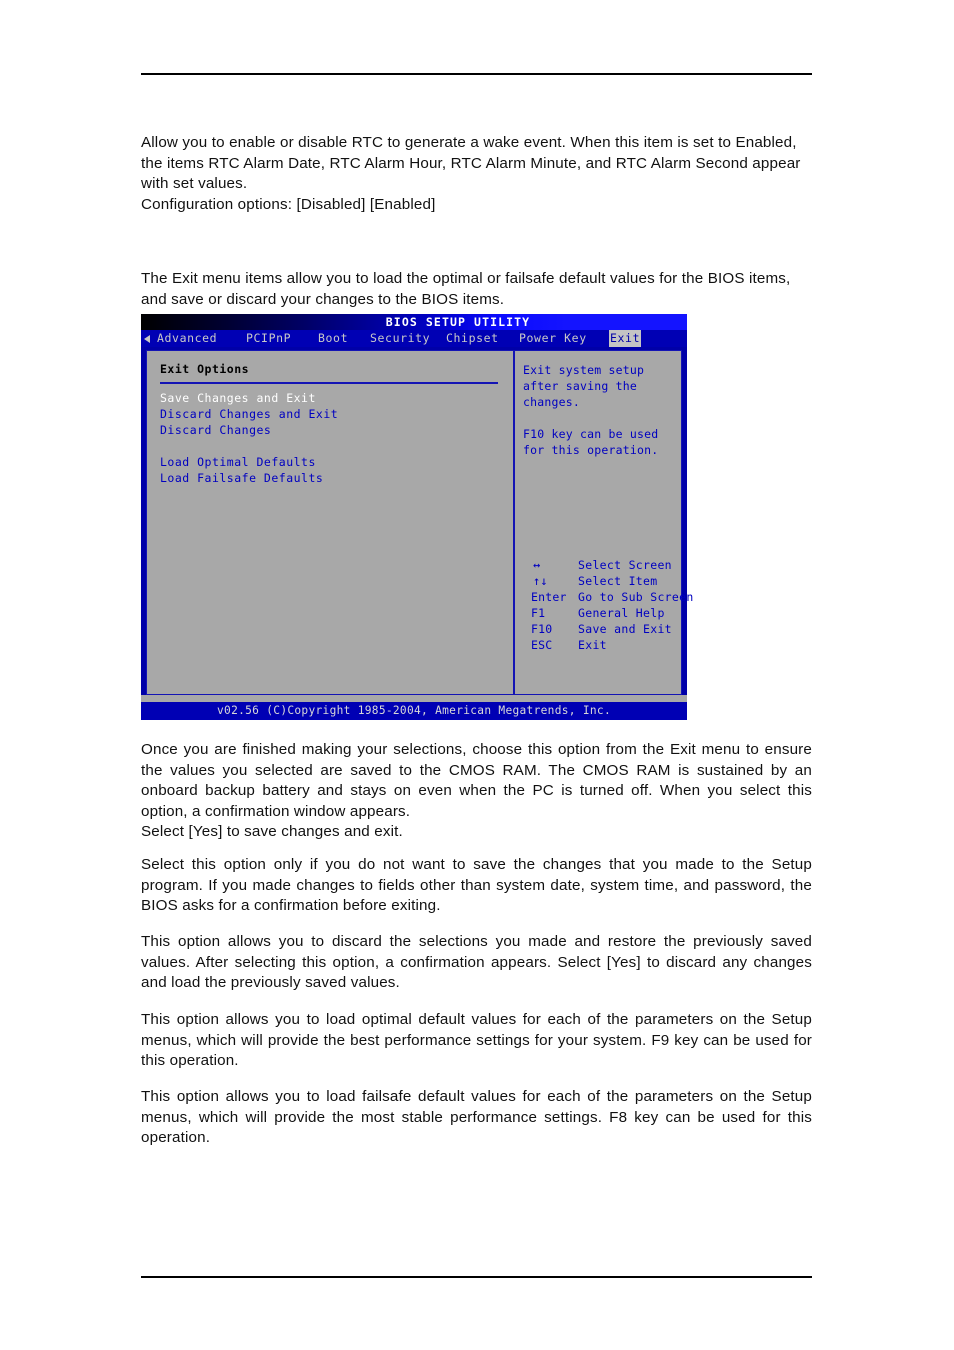 This screenshot has height=1350, width=954. I want to click on bios-footer-spacer, so click(414, 698).